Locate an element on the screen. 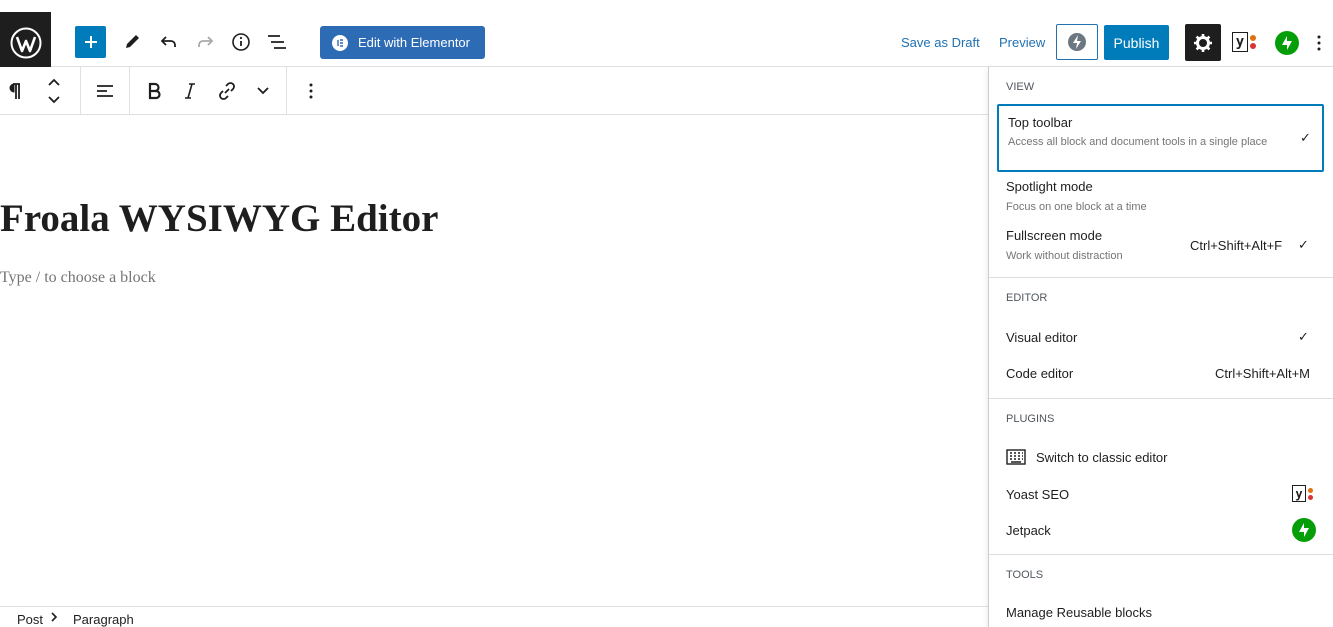 Image resolution: width=1333 pixels, height=627 pixels. undo-button is located at coordinates (169, 42).